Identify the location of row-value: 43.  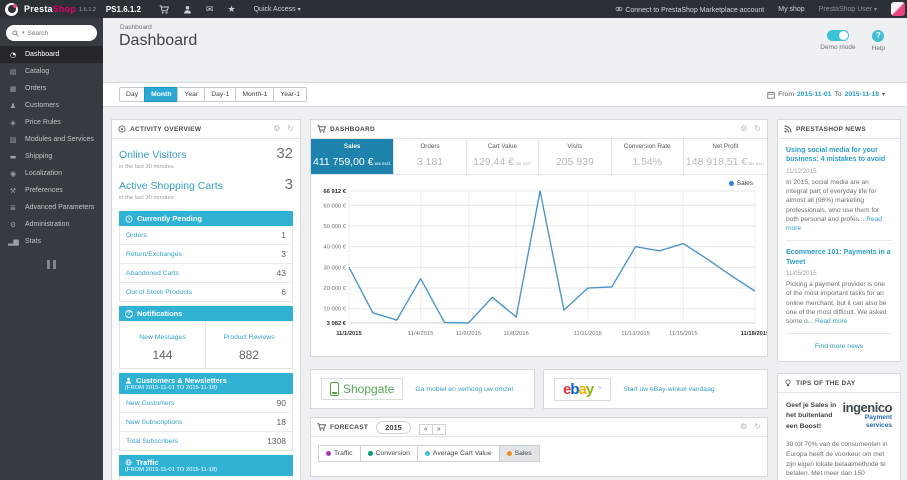
(281, 273).